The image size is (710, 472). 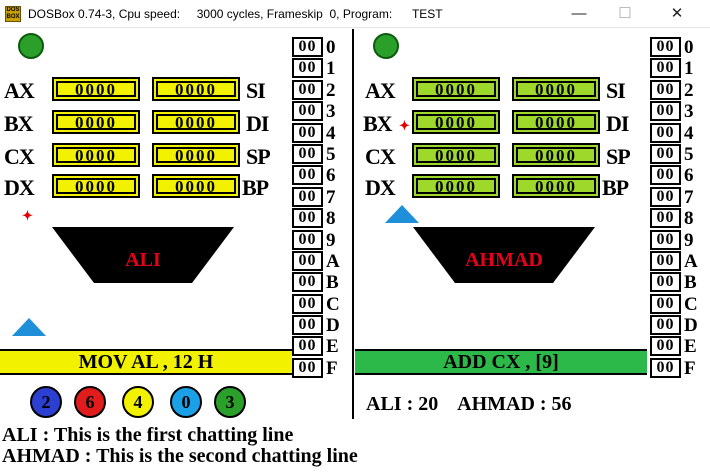 I want to click on register-label: DI, so click(x=257, y=123).